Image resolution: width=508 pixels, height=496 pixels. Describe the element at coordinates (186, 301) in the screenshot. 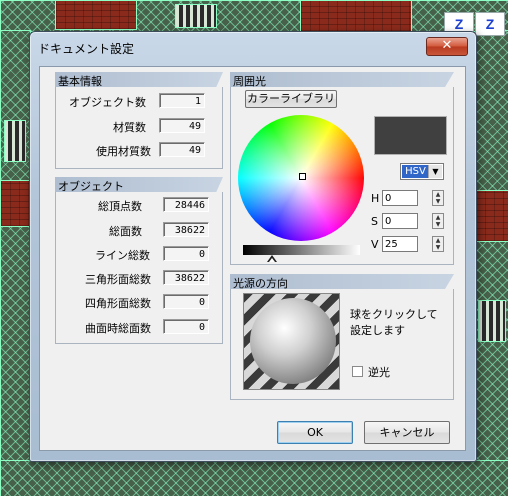

I see `total-quads-value: 0` at that location.